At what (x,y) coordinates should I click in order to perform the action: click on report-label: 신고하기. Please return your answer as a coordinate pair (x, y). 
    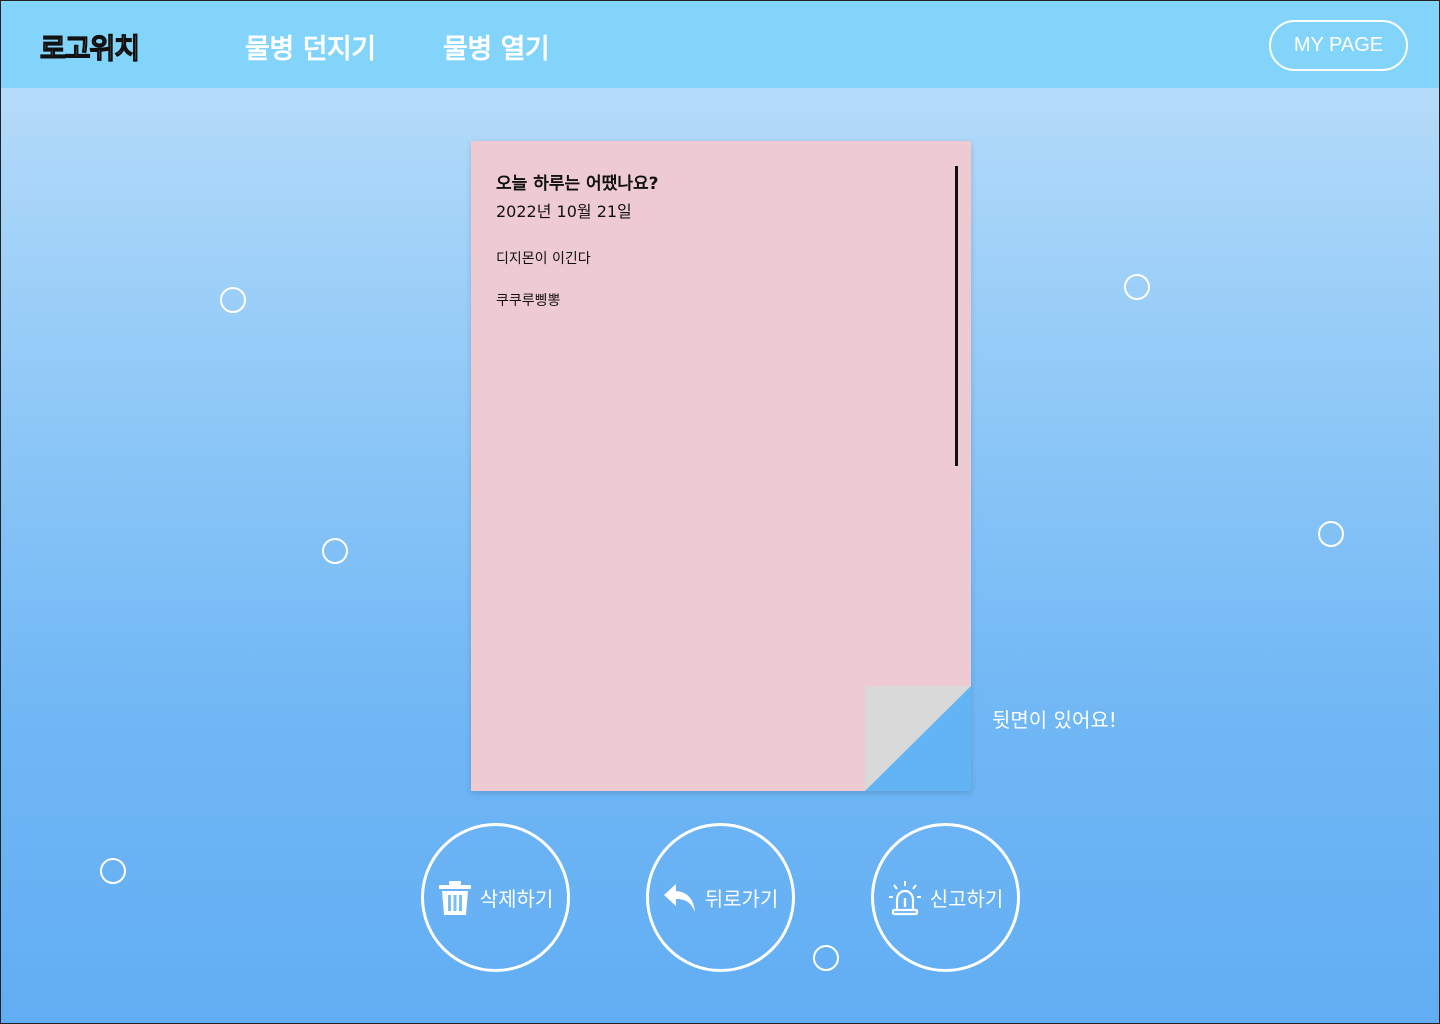
    Looking at the image, I should click on (966, 899).